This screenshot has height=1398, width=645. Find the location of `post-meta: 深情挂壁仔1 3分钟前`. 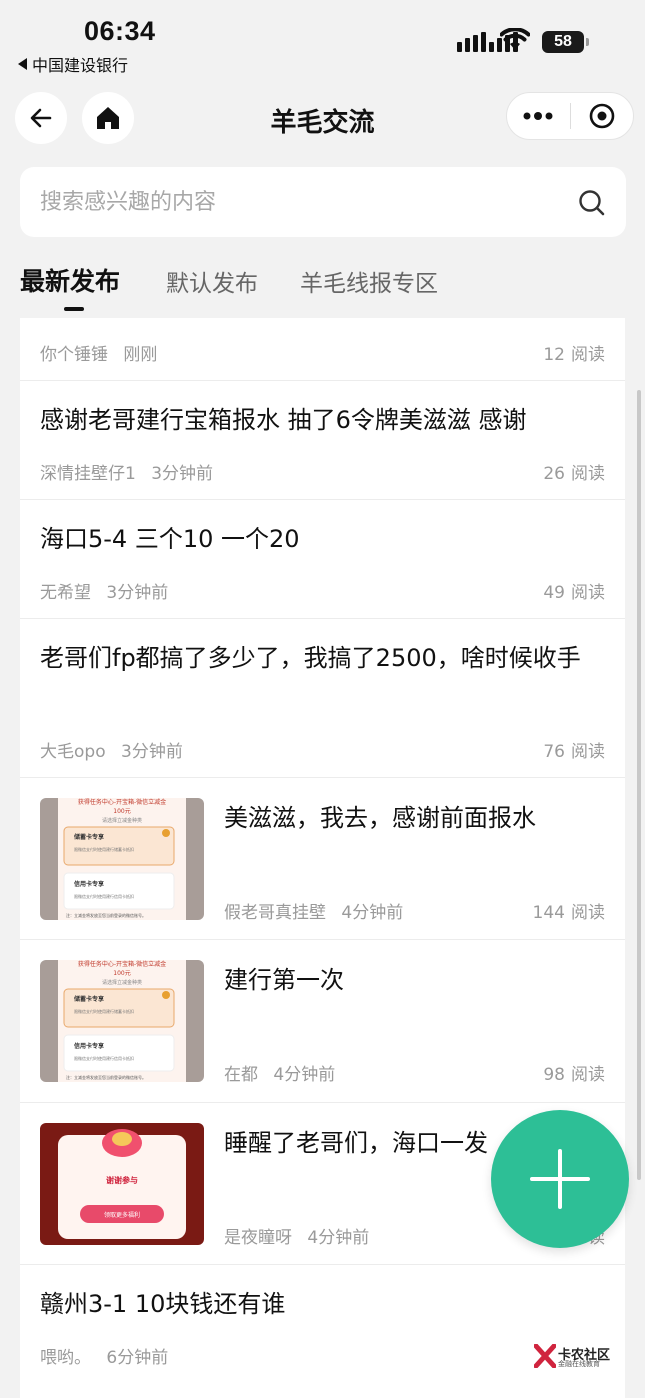

post-meta: 深情挂壁仔1 3分钟前 is located at coordinates (126, 471).